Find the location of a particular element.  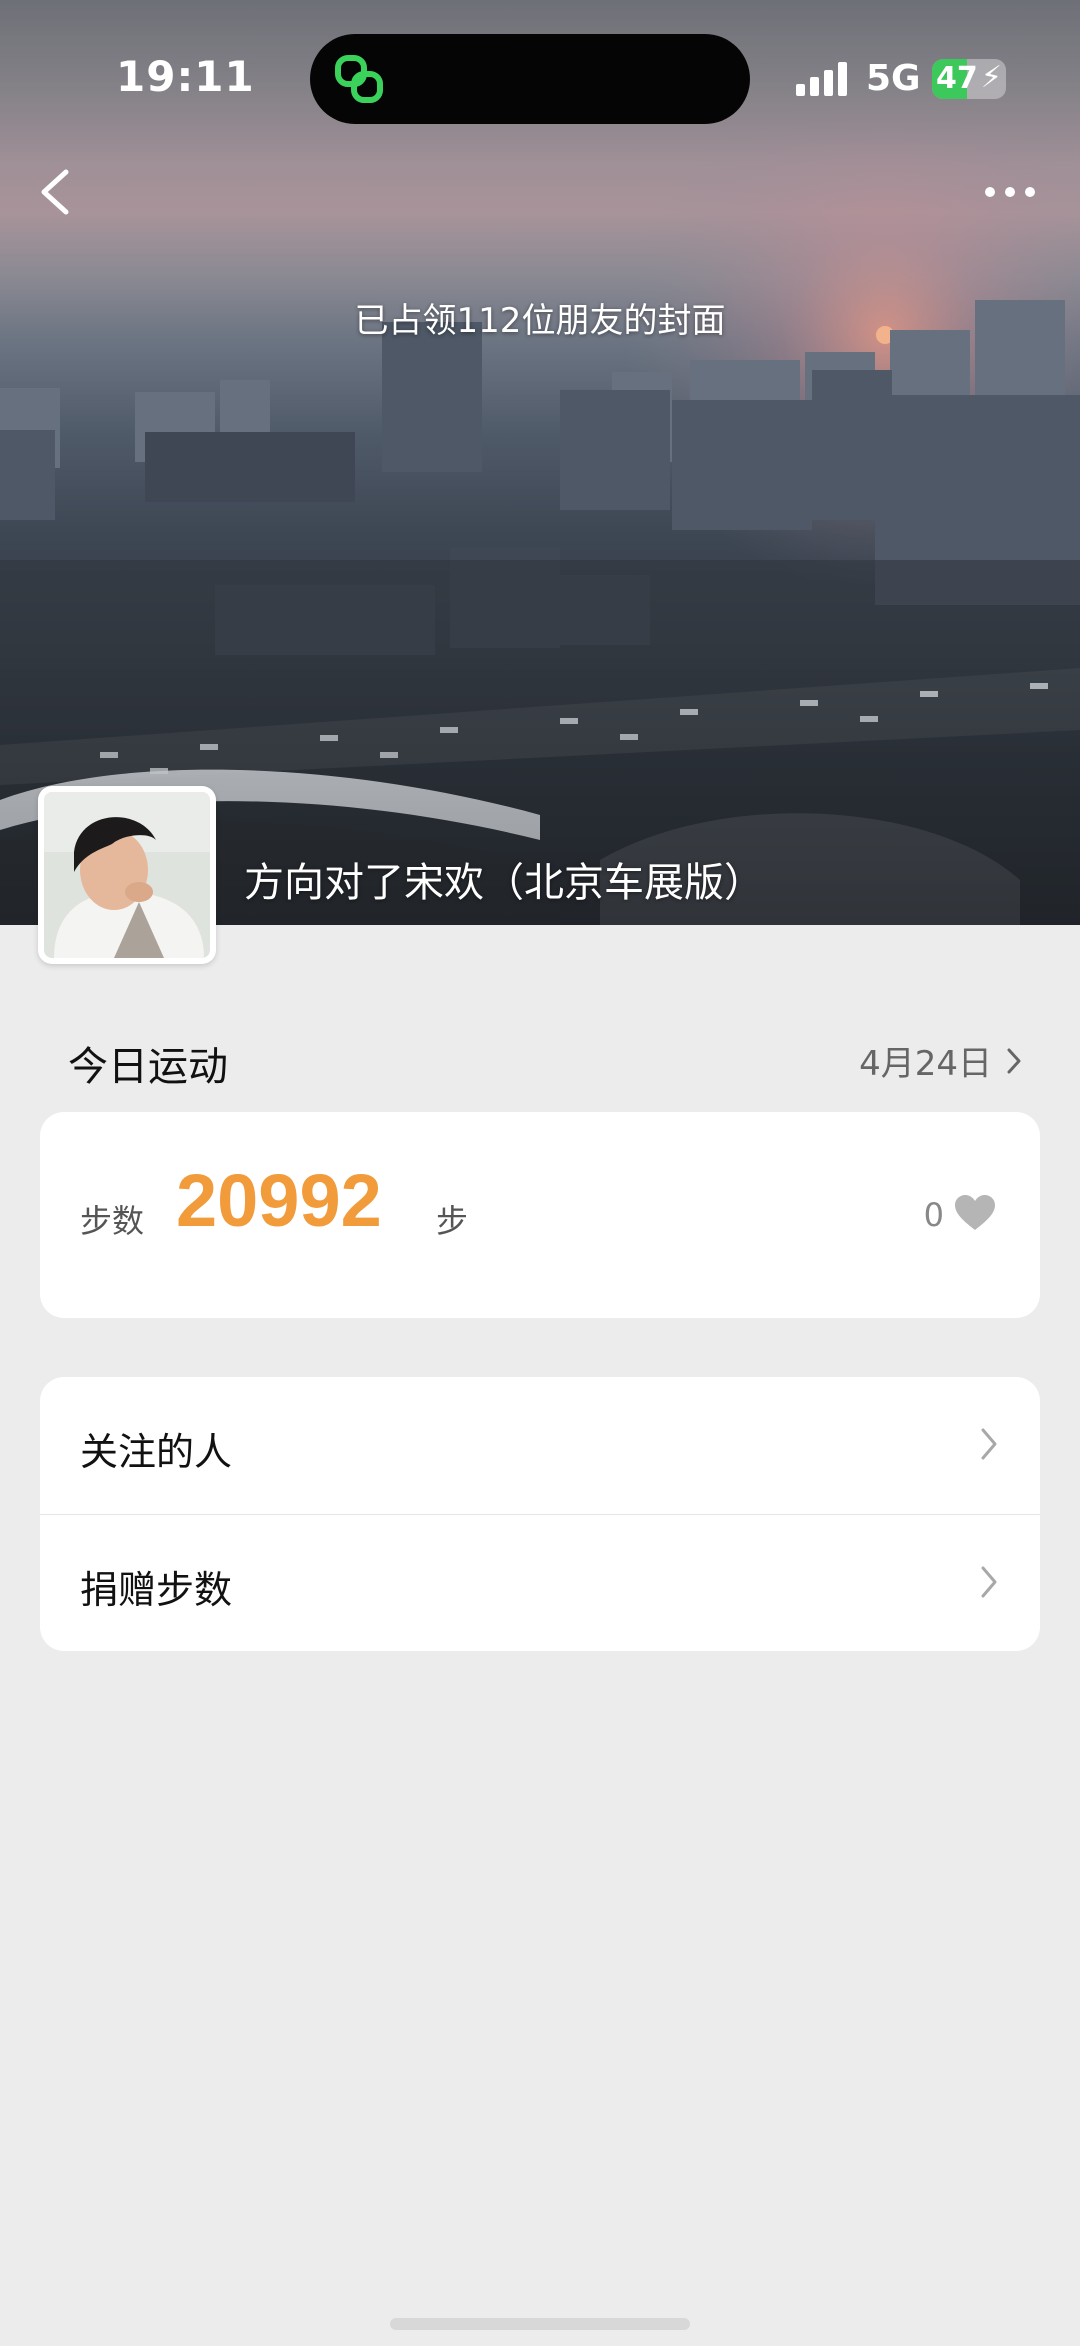

menu-card: 关注的人 捐赠步数 is located at coordinates (540, 1514).